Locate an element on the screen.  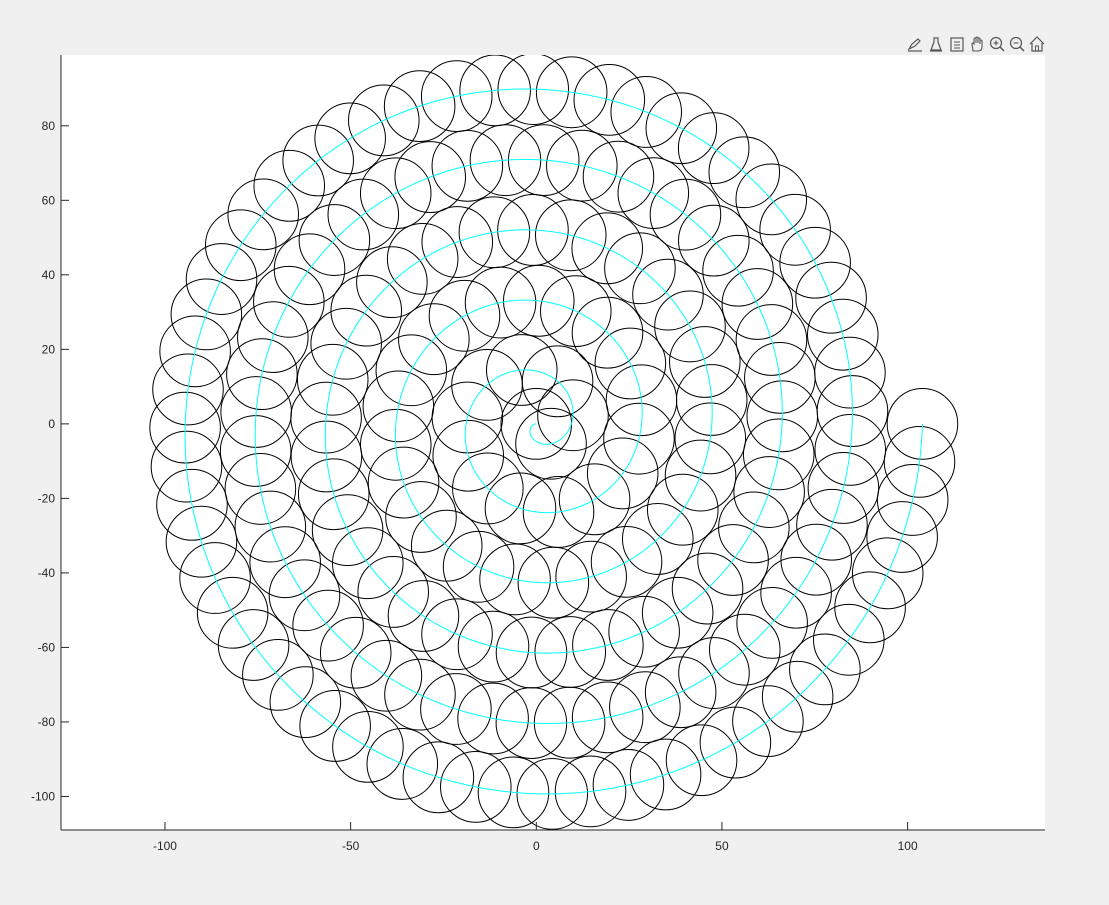
x-tick-label: 100 is located at coordinates (908, 846).